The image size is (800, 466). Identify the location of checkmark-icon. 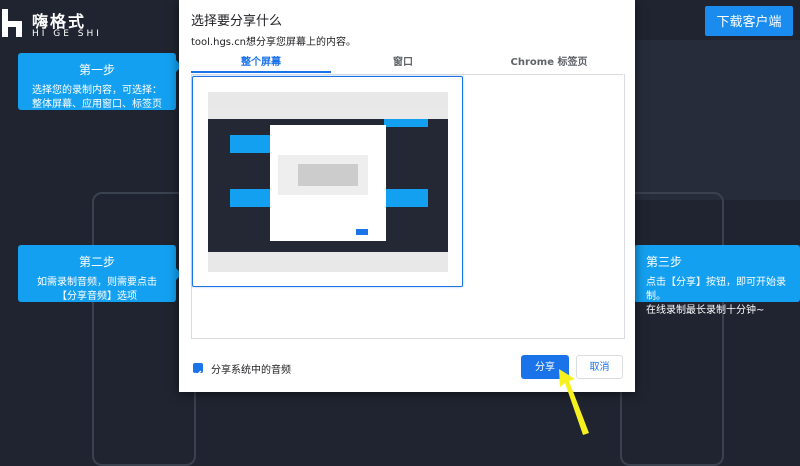
(198, 373).